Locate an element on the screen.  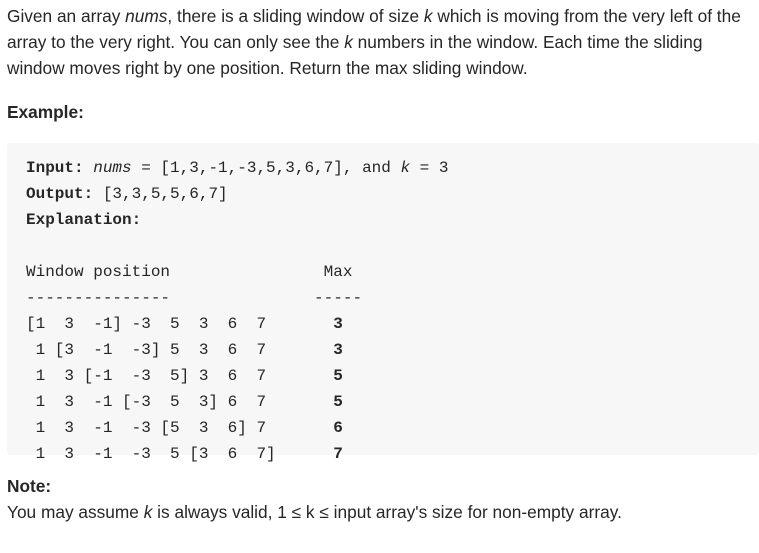
input-label: Input: is located at coordinates (55, 168).